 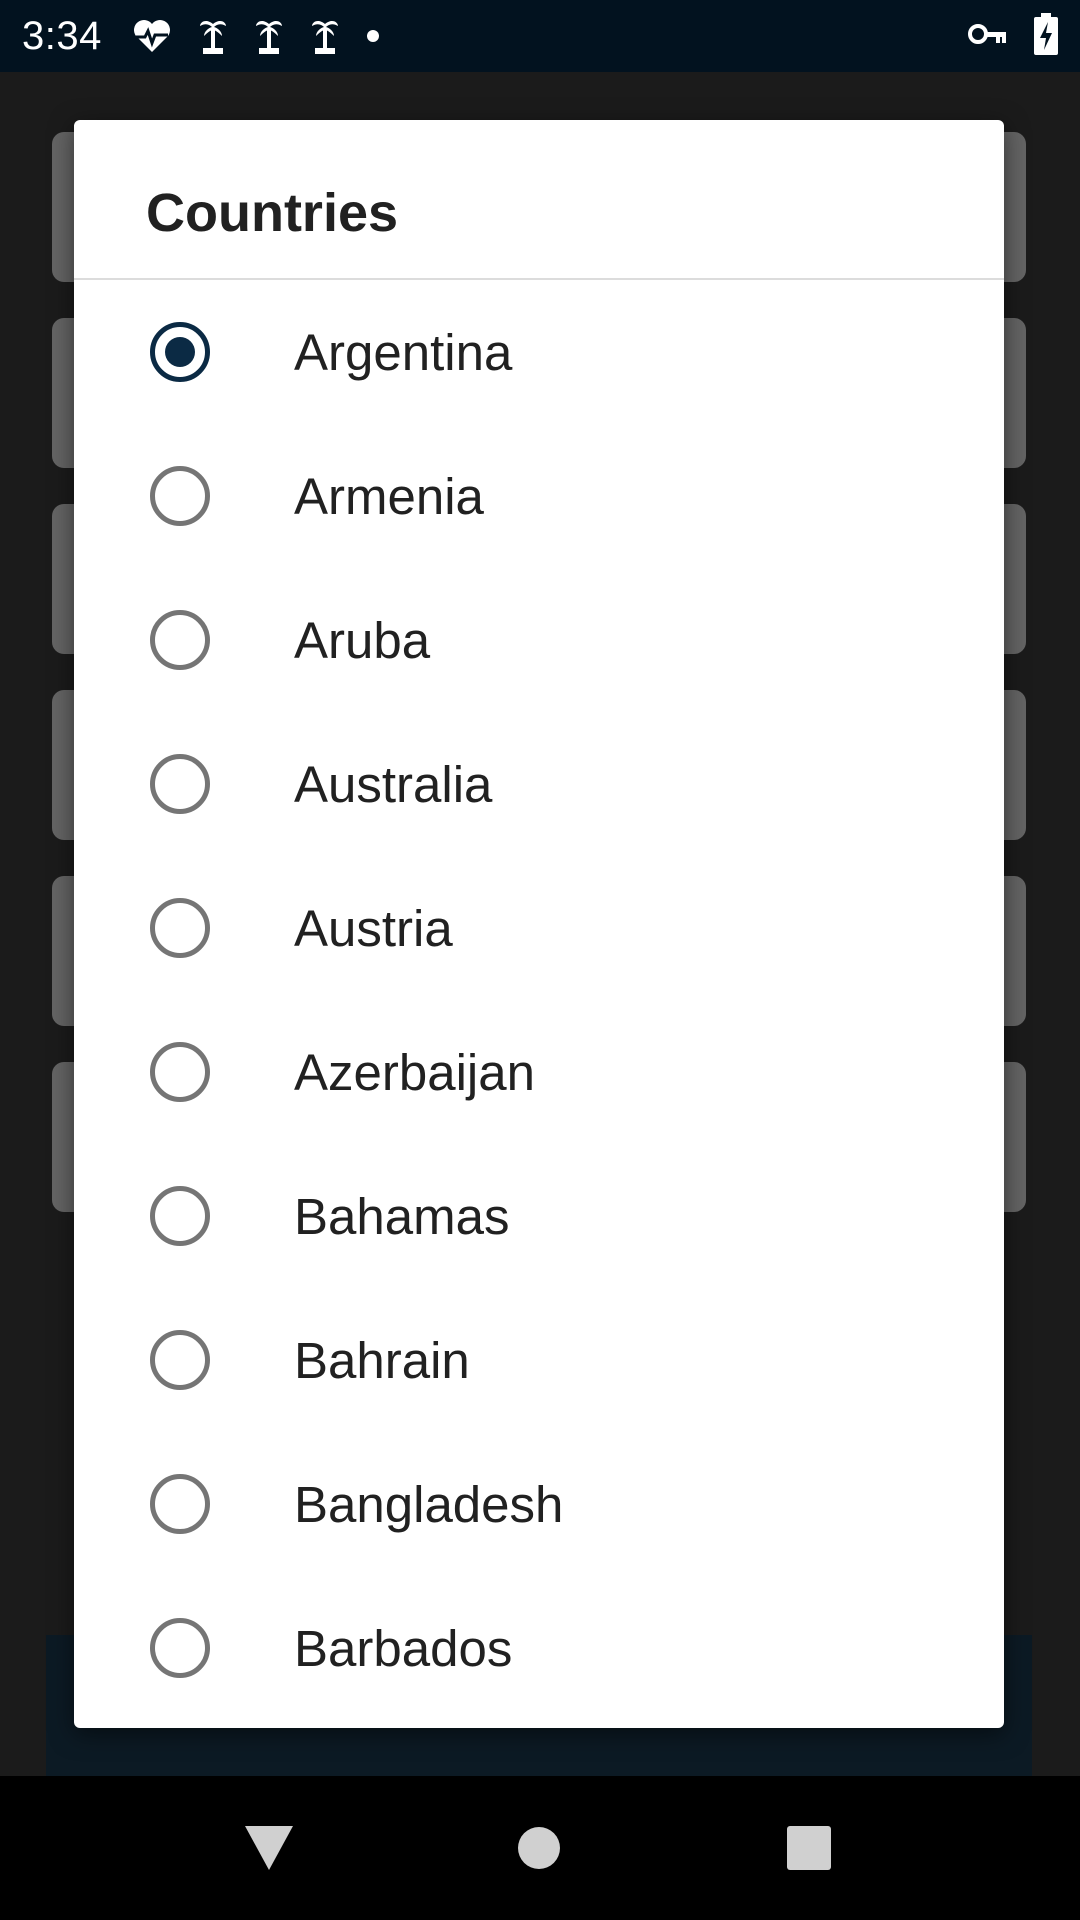 I want to click on country-option-label: Aruba, so click(x=362, y=640).